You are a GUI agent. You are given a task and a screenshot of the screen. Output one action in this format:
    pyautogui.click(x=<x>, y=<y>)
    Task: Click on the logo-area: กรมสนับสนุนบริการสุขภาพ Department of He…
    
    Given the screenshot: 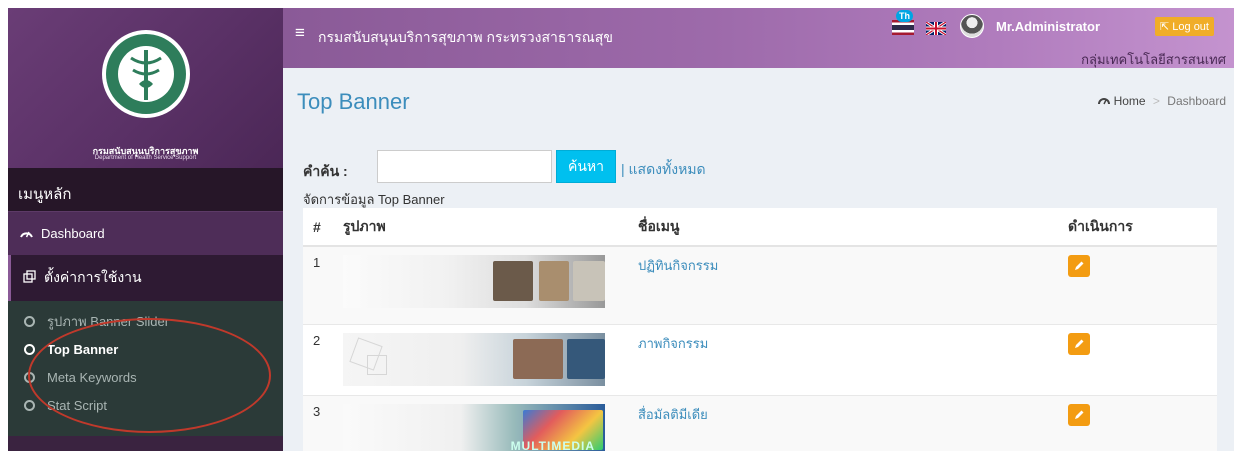 What is the action you would take?
    pyautogui.click(x=145, y=88)
    